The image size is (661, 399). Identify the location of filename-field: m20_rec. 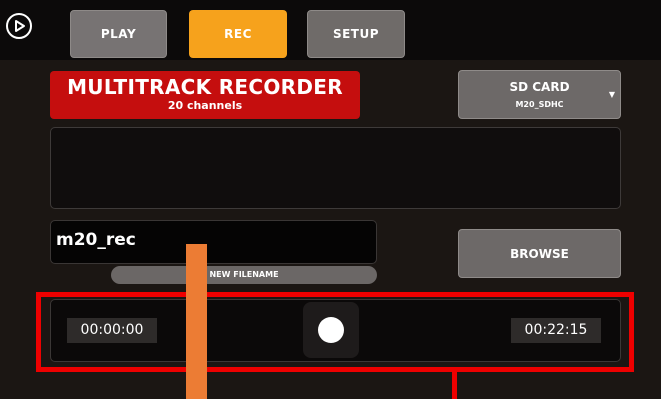
(213, 242).